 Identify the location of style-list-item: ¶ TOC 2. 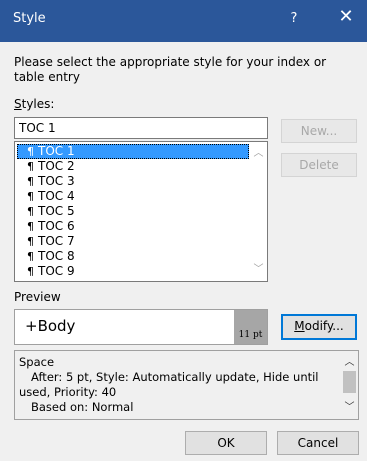
(133, 166).